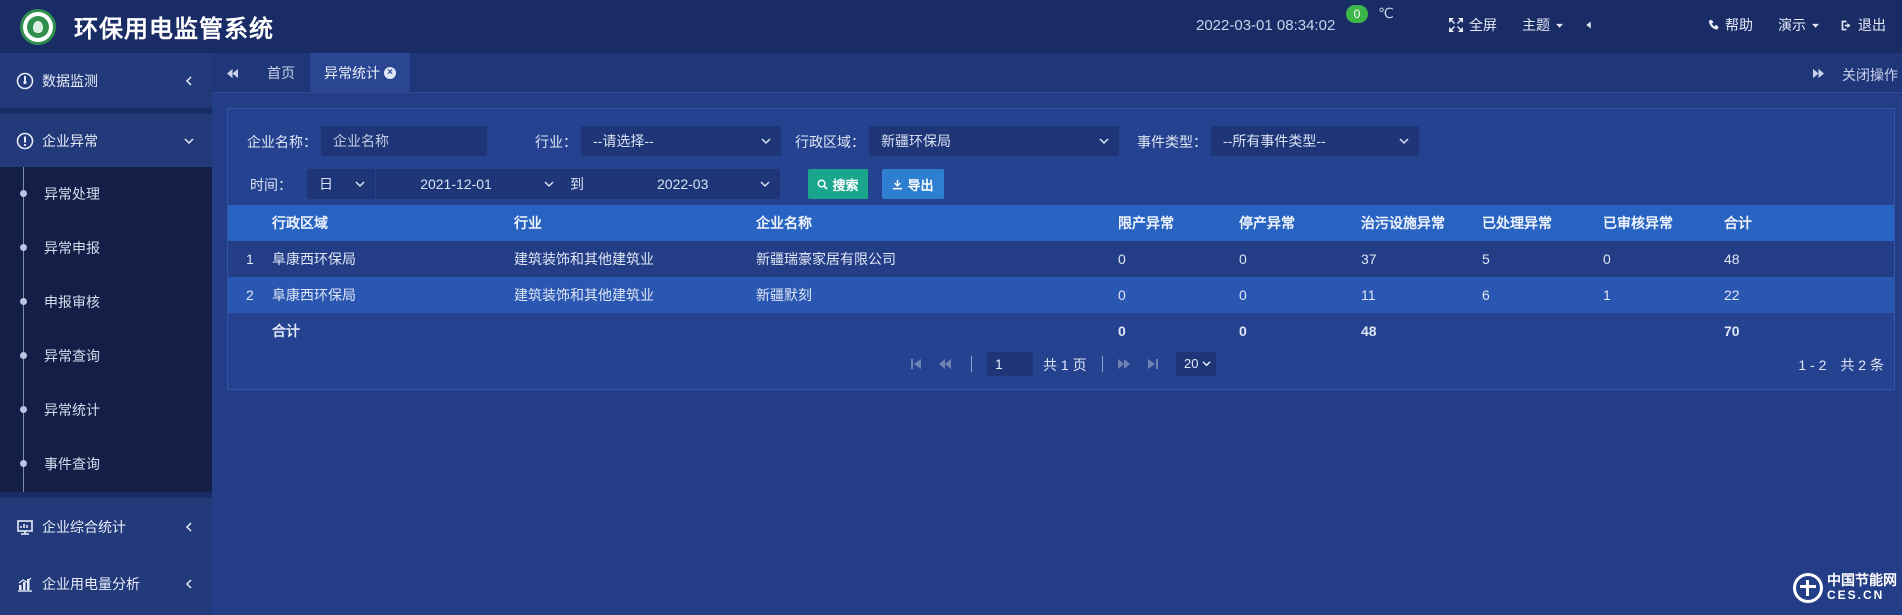  What do you see at coordinates (282, 142) in the screenshot?
I see `company-name-label: 企业名称：` at bounding box center [282, 142].